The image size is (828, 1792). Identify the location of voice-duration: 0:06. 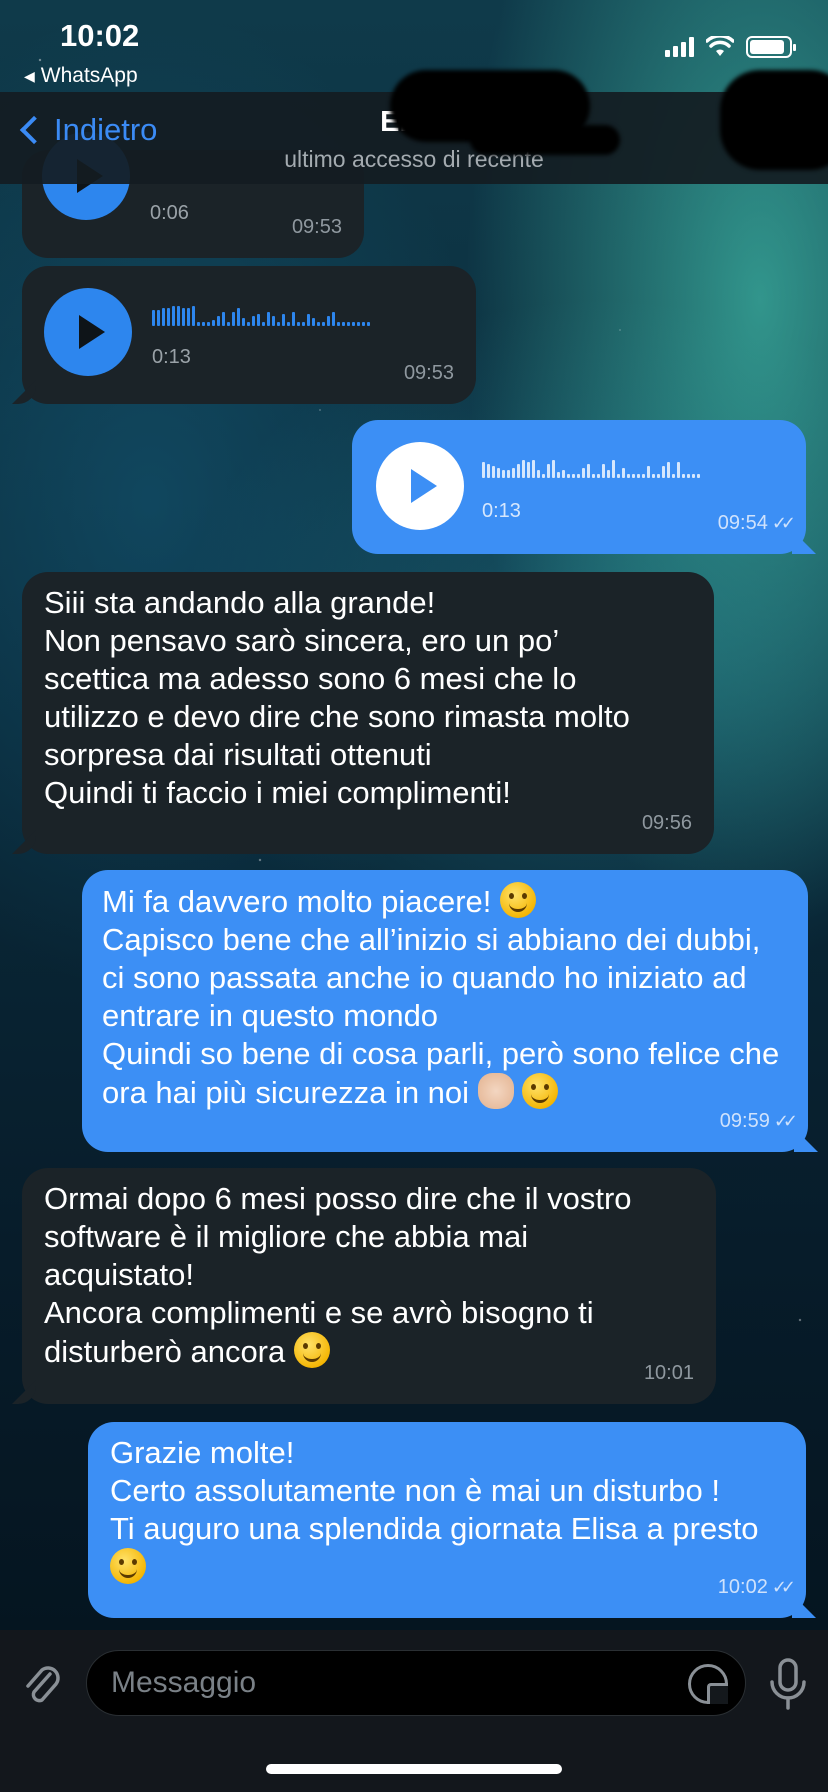
(169, 213).